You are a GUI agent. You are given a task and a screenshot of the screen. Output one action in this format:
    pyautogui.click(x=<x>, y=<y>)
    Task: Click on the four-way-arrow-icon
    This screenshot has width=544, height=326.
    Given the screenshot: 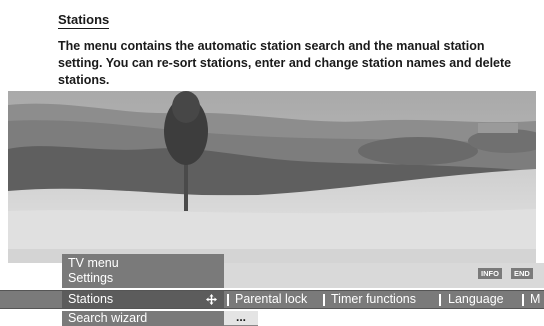 What is the action you would take?
    pyautogui.click(x=211, y=299)
    